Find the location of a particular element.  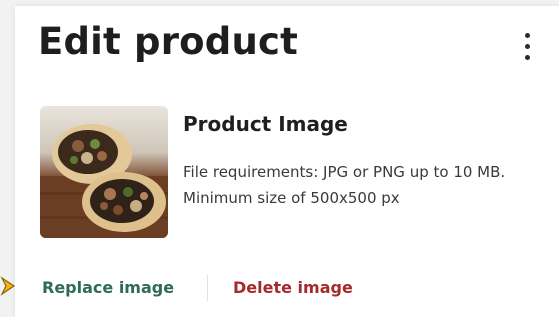

replace-image-button: Replace image is located at coordinates (108, 287).